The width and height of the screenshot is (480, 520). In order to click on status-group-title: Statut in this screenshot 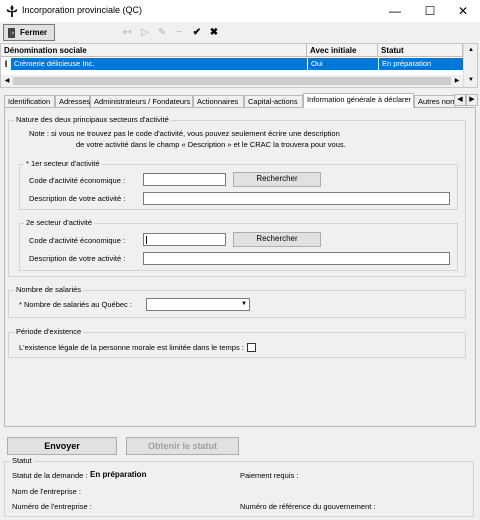, I will do `click(22, 460)`.